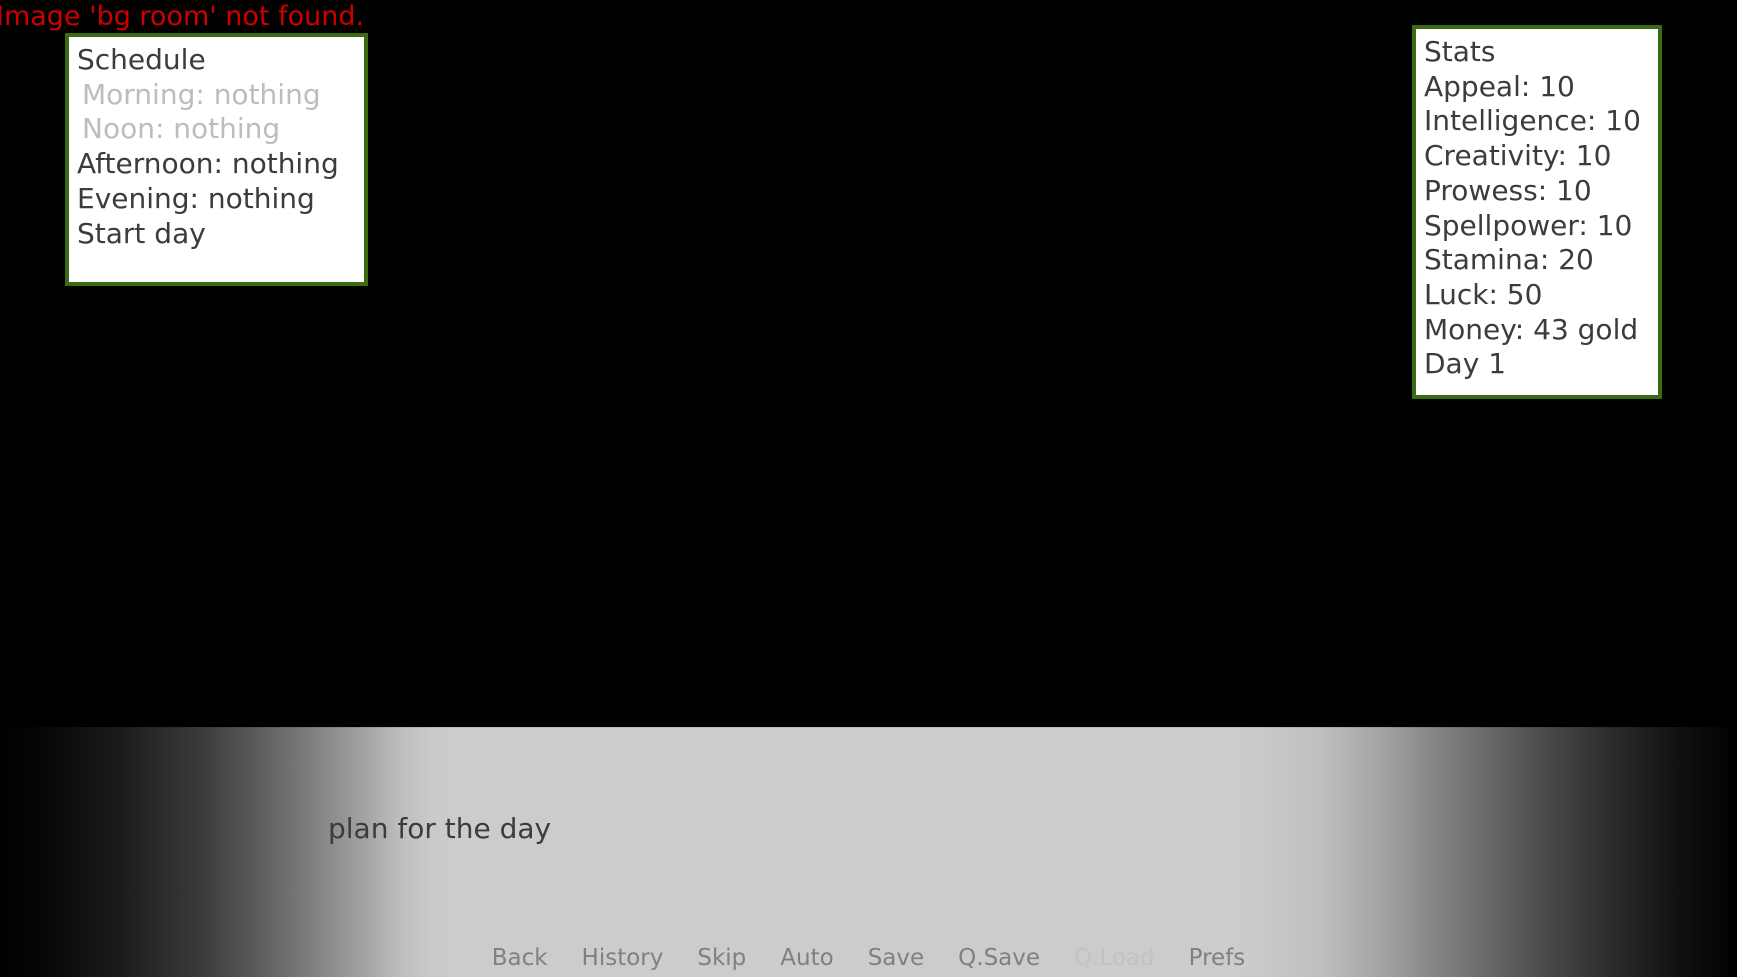  Describe the element at coordinates (1531, 329) in the screenshot. I see `stat-money: Money: 43 gold` at that location.